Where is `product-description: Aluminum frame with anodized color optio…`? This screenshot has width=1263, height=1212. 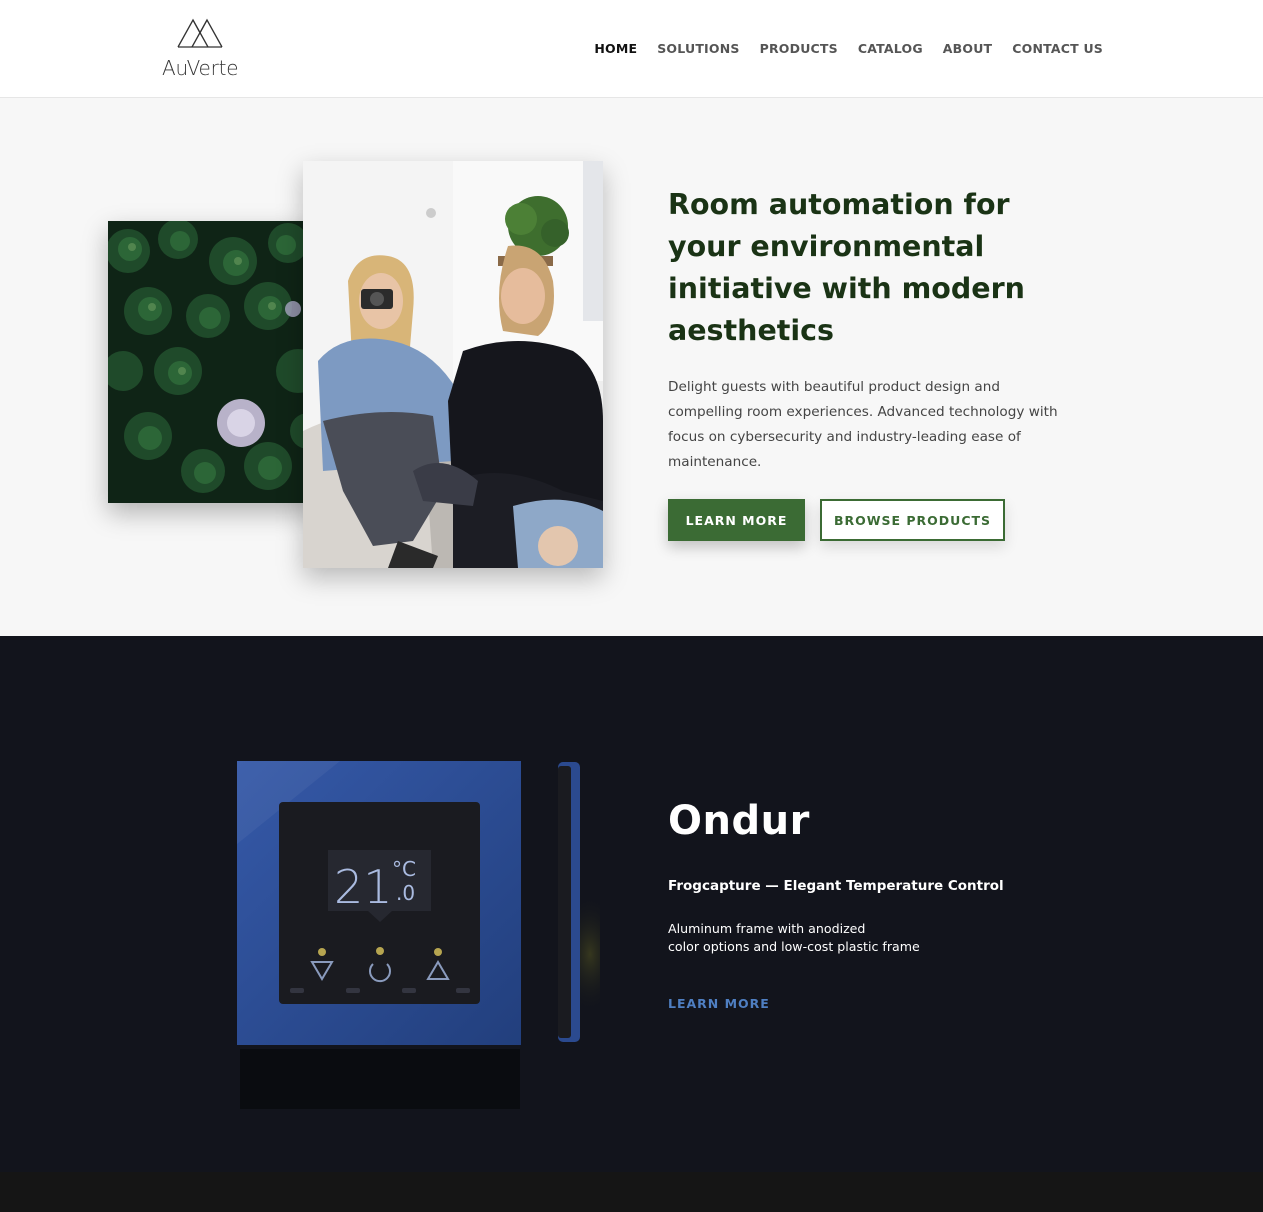 product-description: Aluminum frame with anodized color optio… is located at coordinates (818, 938).